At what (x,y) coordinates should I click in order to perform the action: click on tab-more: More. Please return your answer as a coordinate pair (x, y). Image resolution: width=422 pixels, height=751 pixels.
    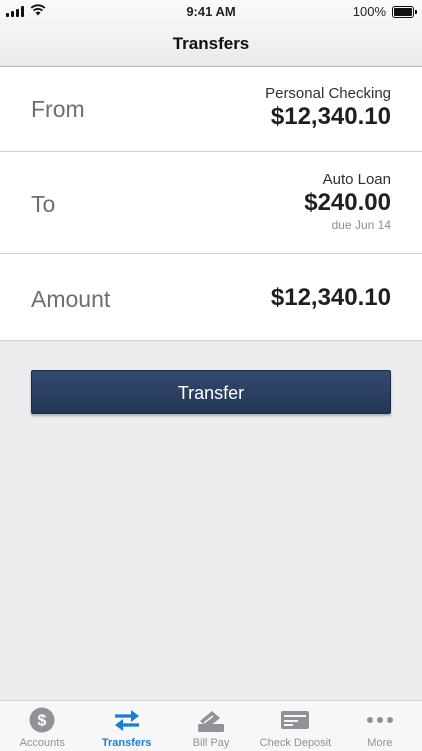
    Looking at the image, I should click on (380, 726).